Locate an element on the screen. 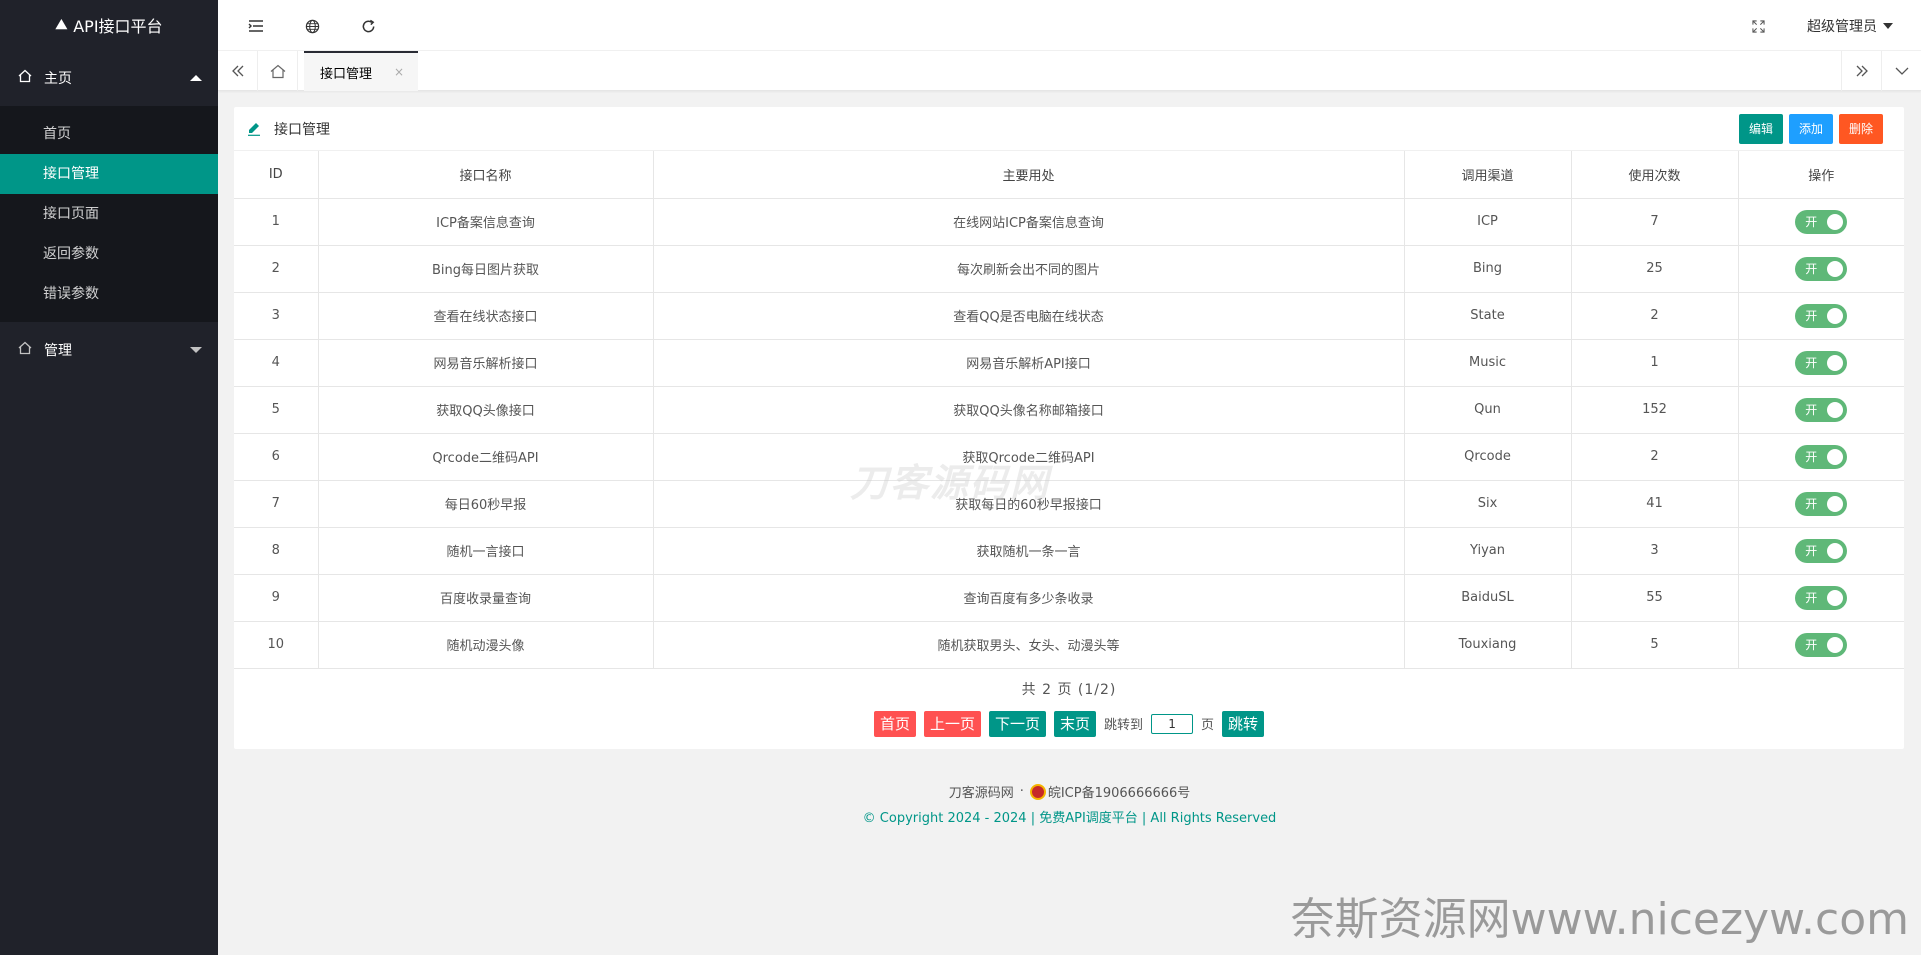  table-row: 10 随机动漫头像 随机获取男头、女头、动漫头等 Touxiang 5 开 is located at coordinates (1069, 644).